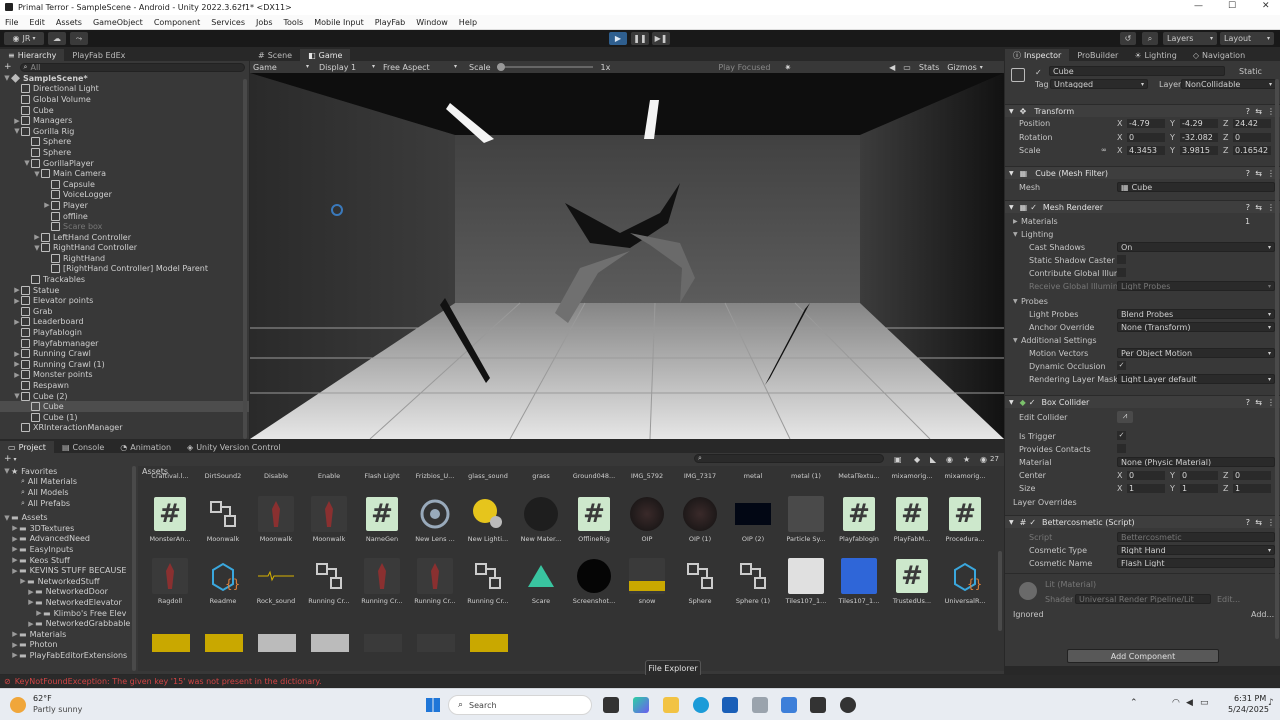  I want to click on object-name-field: Cube, so click(1137, 71).